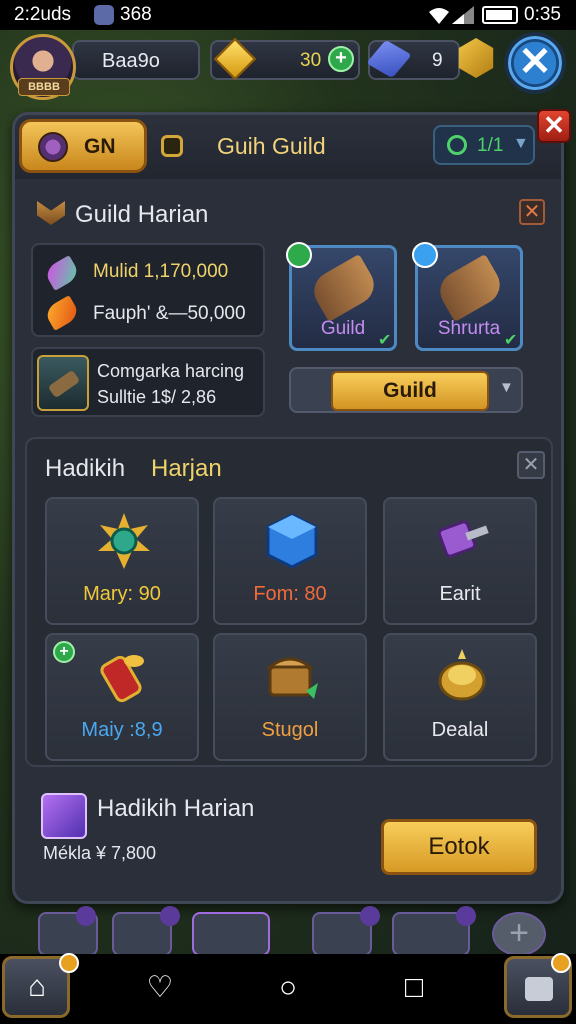 This screenshot has height=1024, width=576. Describe the element at coordinates (63, 383) in the screenshot. I see `scroll-icon` at that location.